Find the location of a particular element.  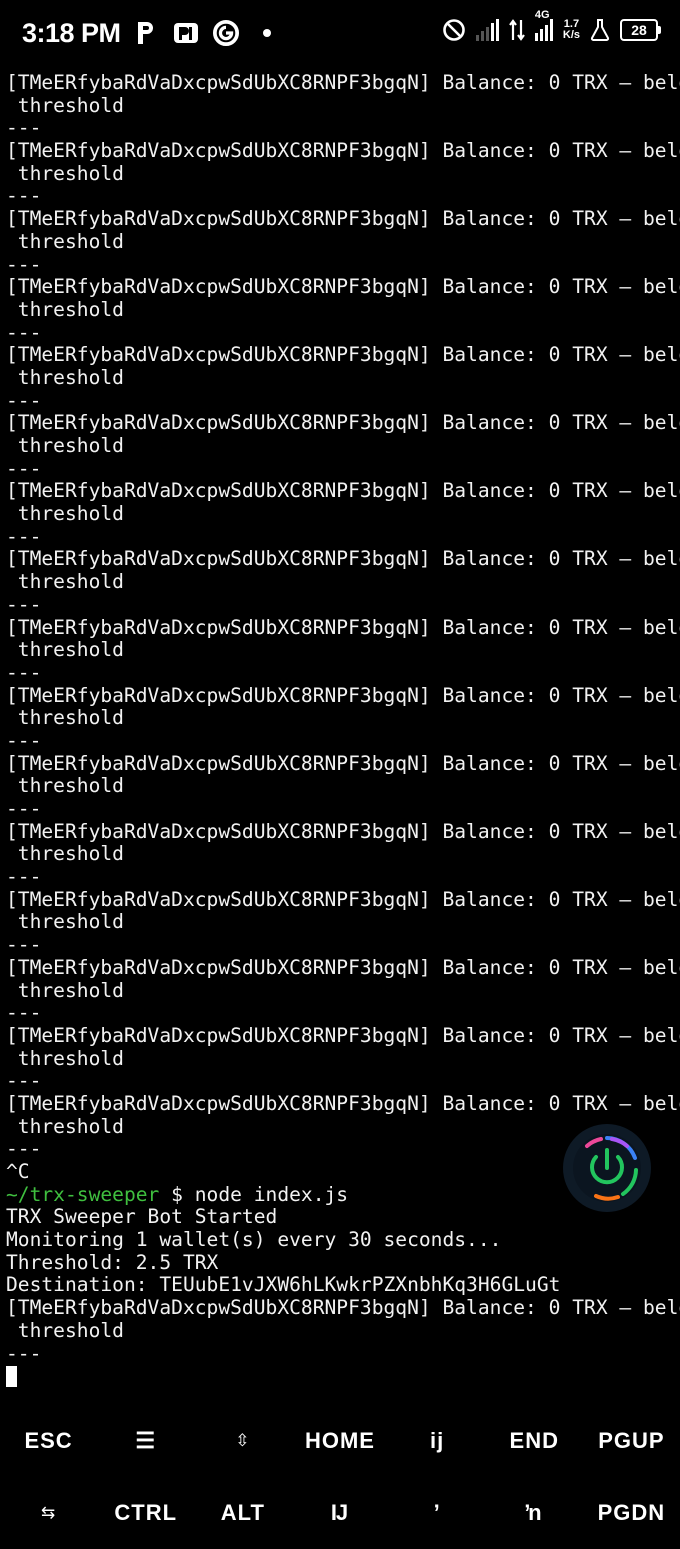

tab-key: ⇆ is located at coordinates (48, 1513).